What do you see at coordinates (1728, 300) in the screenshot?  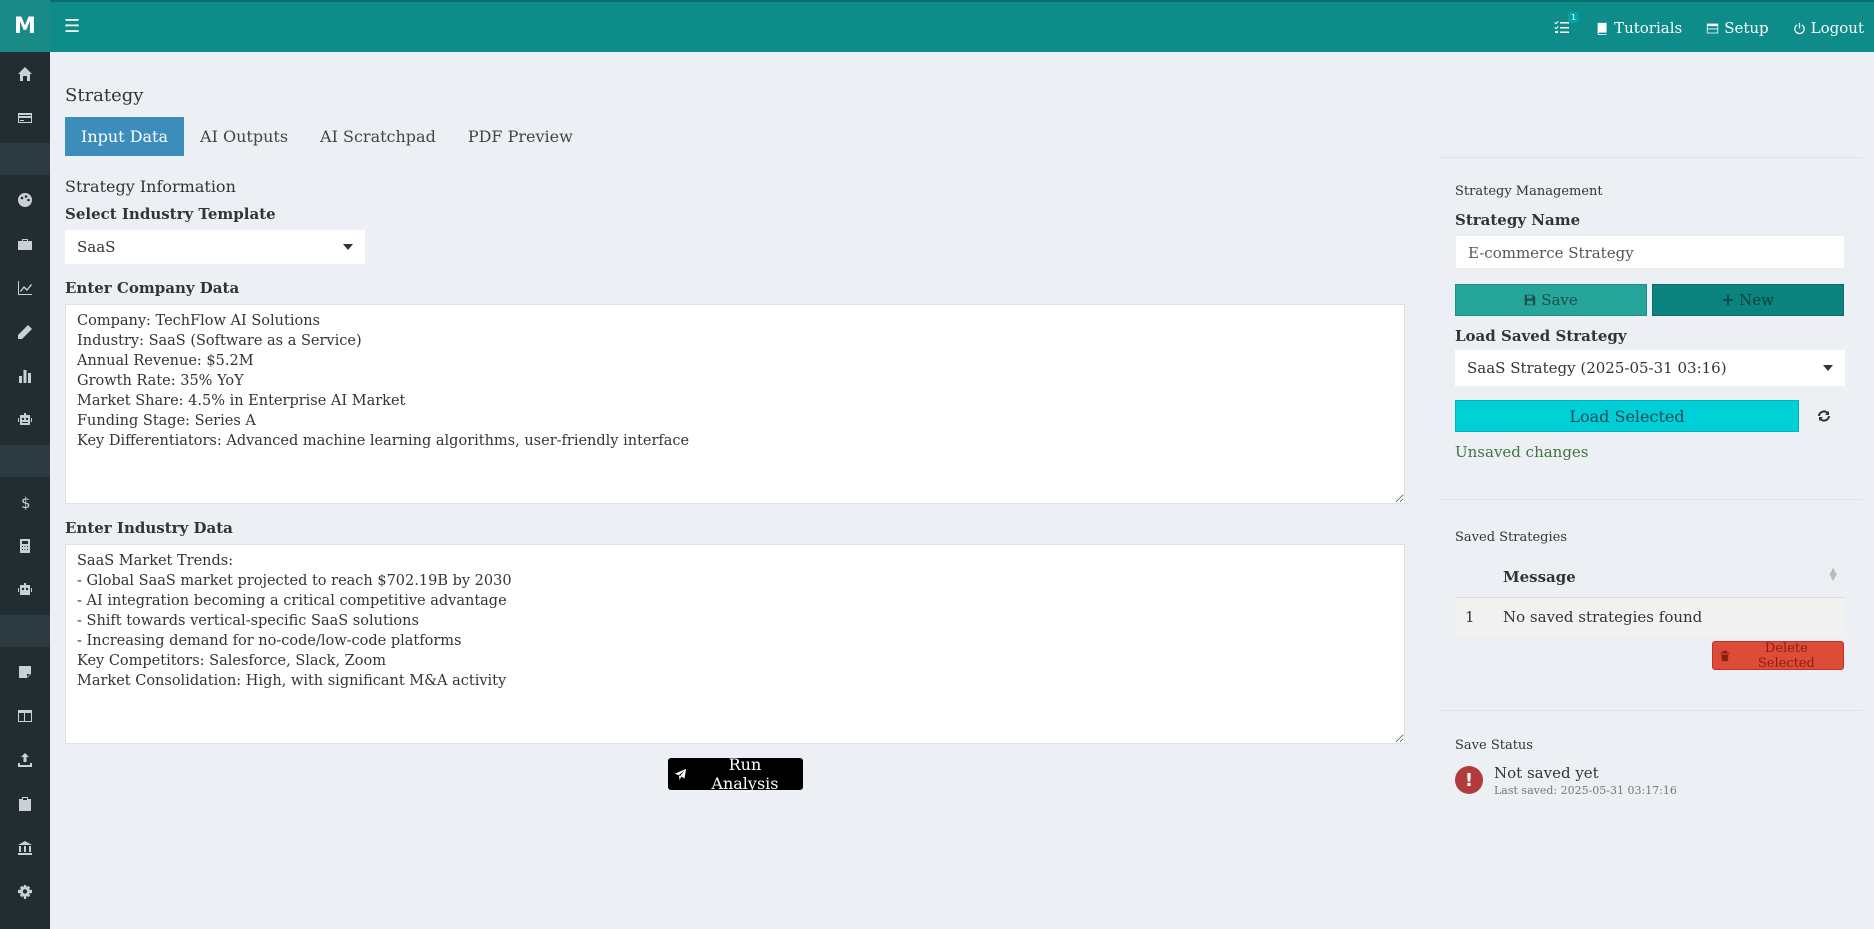 I see `plus-icon` at bounding box center [1728, 300].